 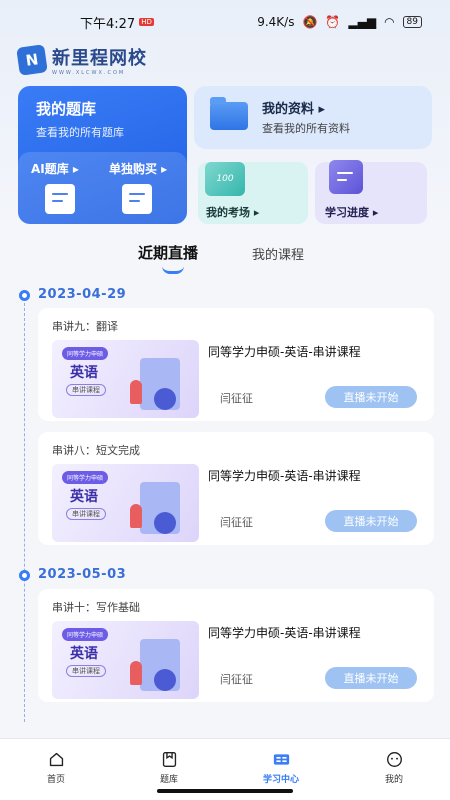 I want to click on nav-item-profile: 我的, so click(x=394, y=763).